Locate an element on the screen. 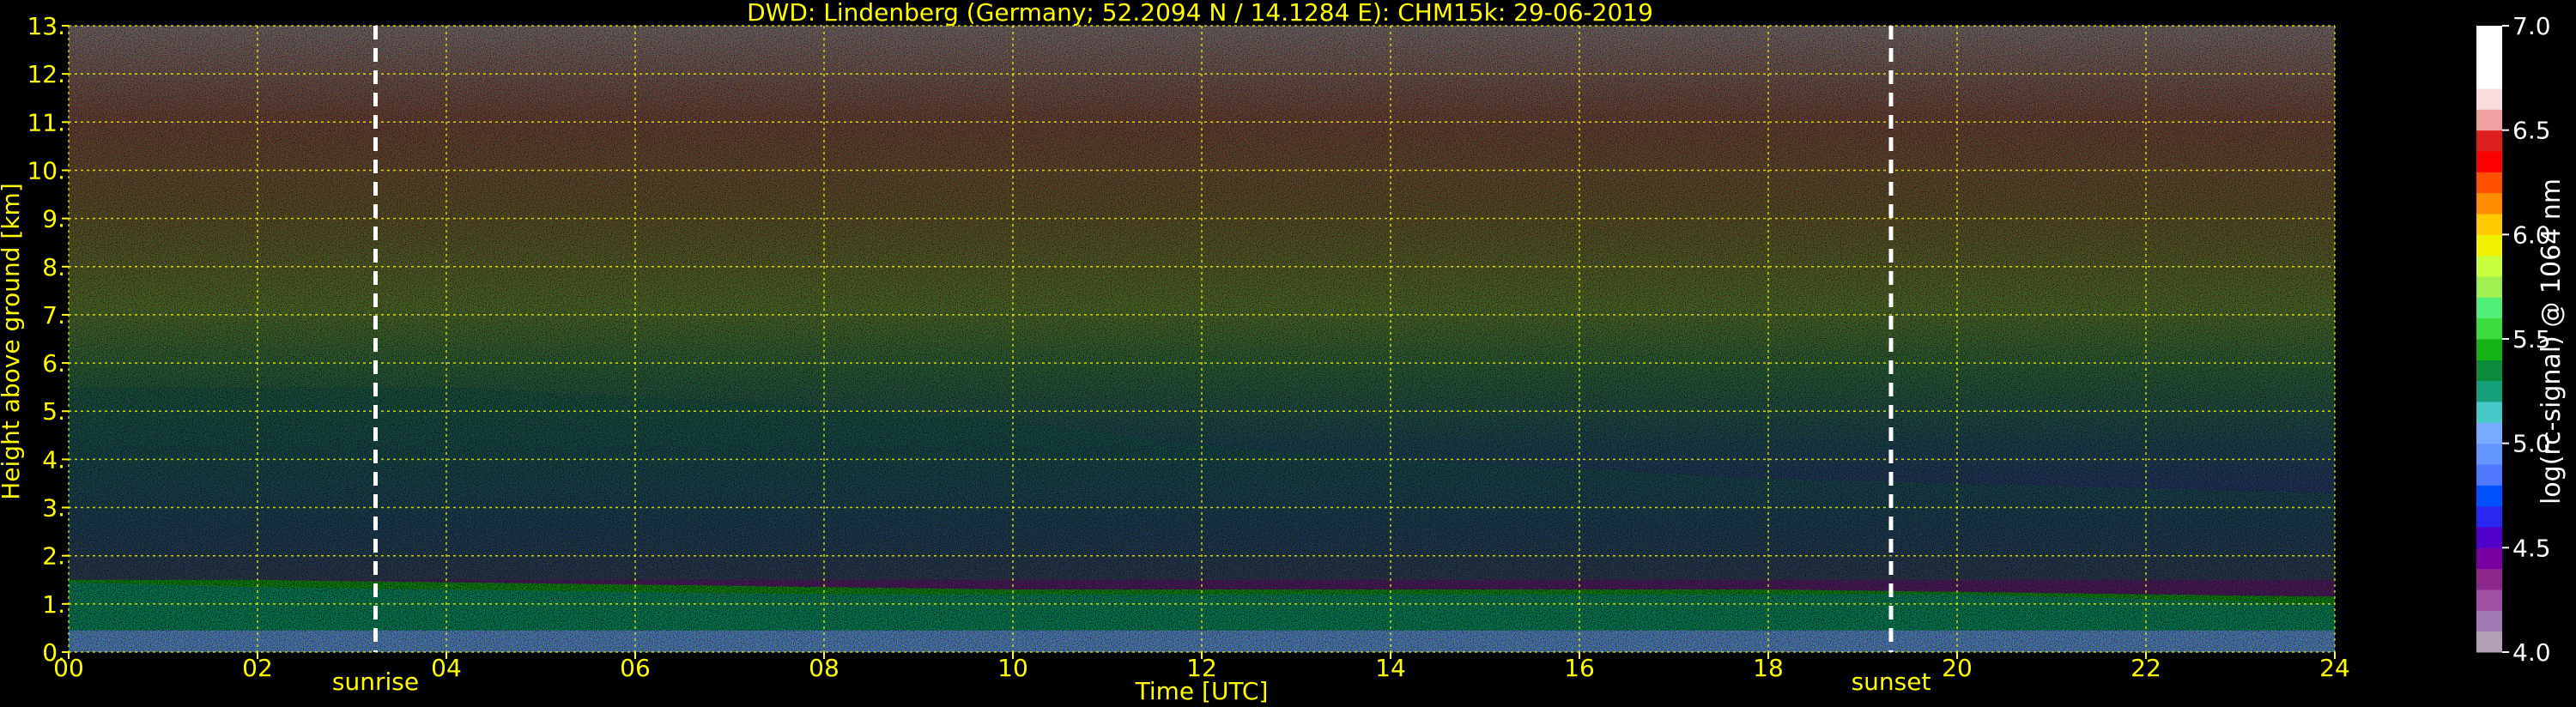 The width and height of the screenshot is (2576, 707). x-tick-label: 08 is located at coordinates (824, 668).